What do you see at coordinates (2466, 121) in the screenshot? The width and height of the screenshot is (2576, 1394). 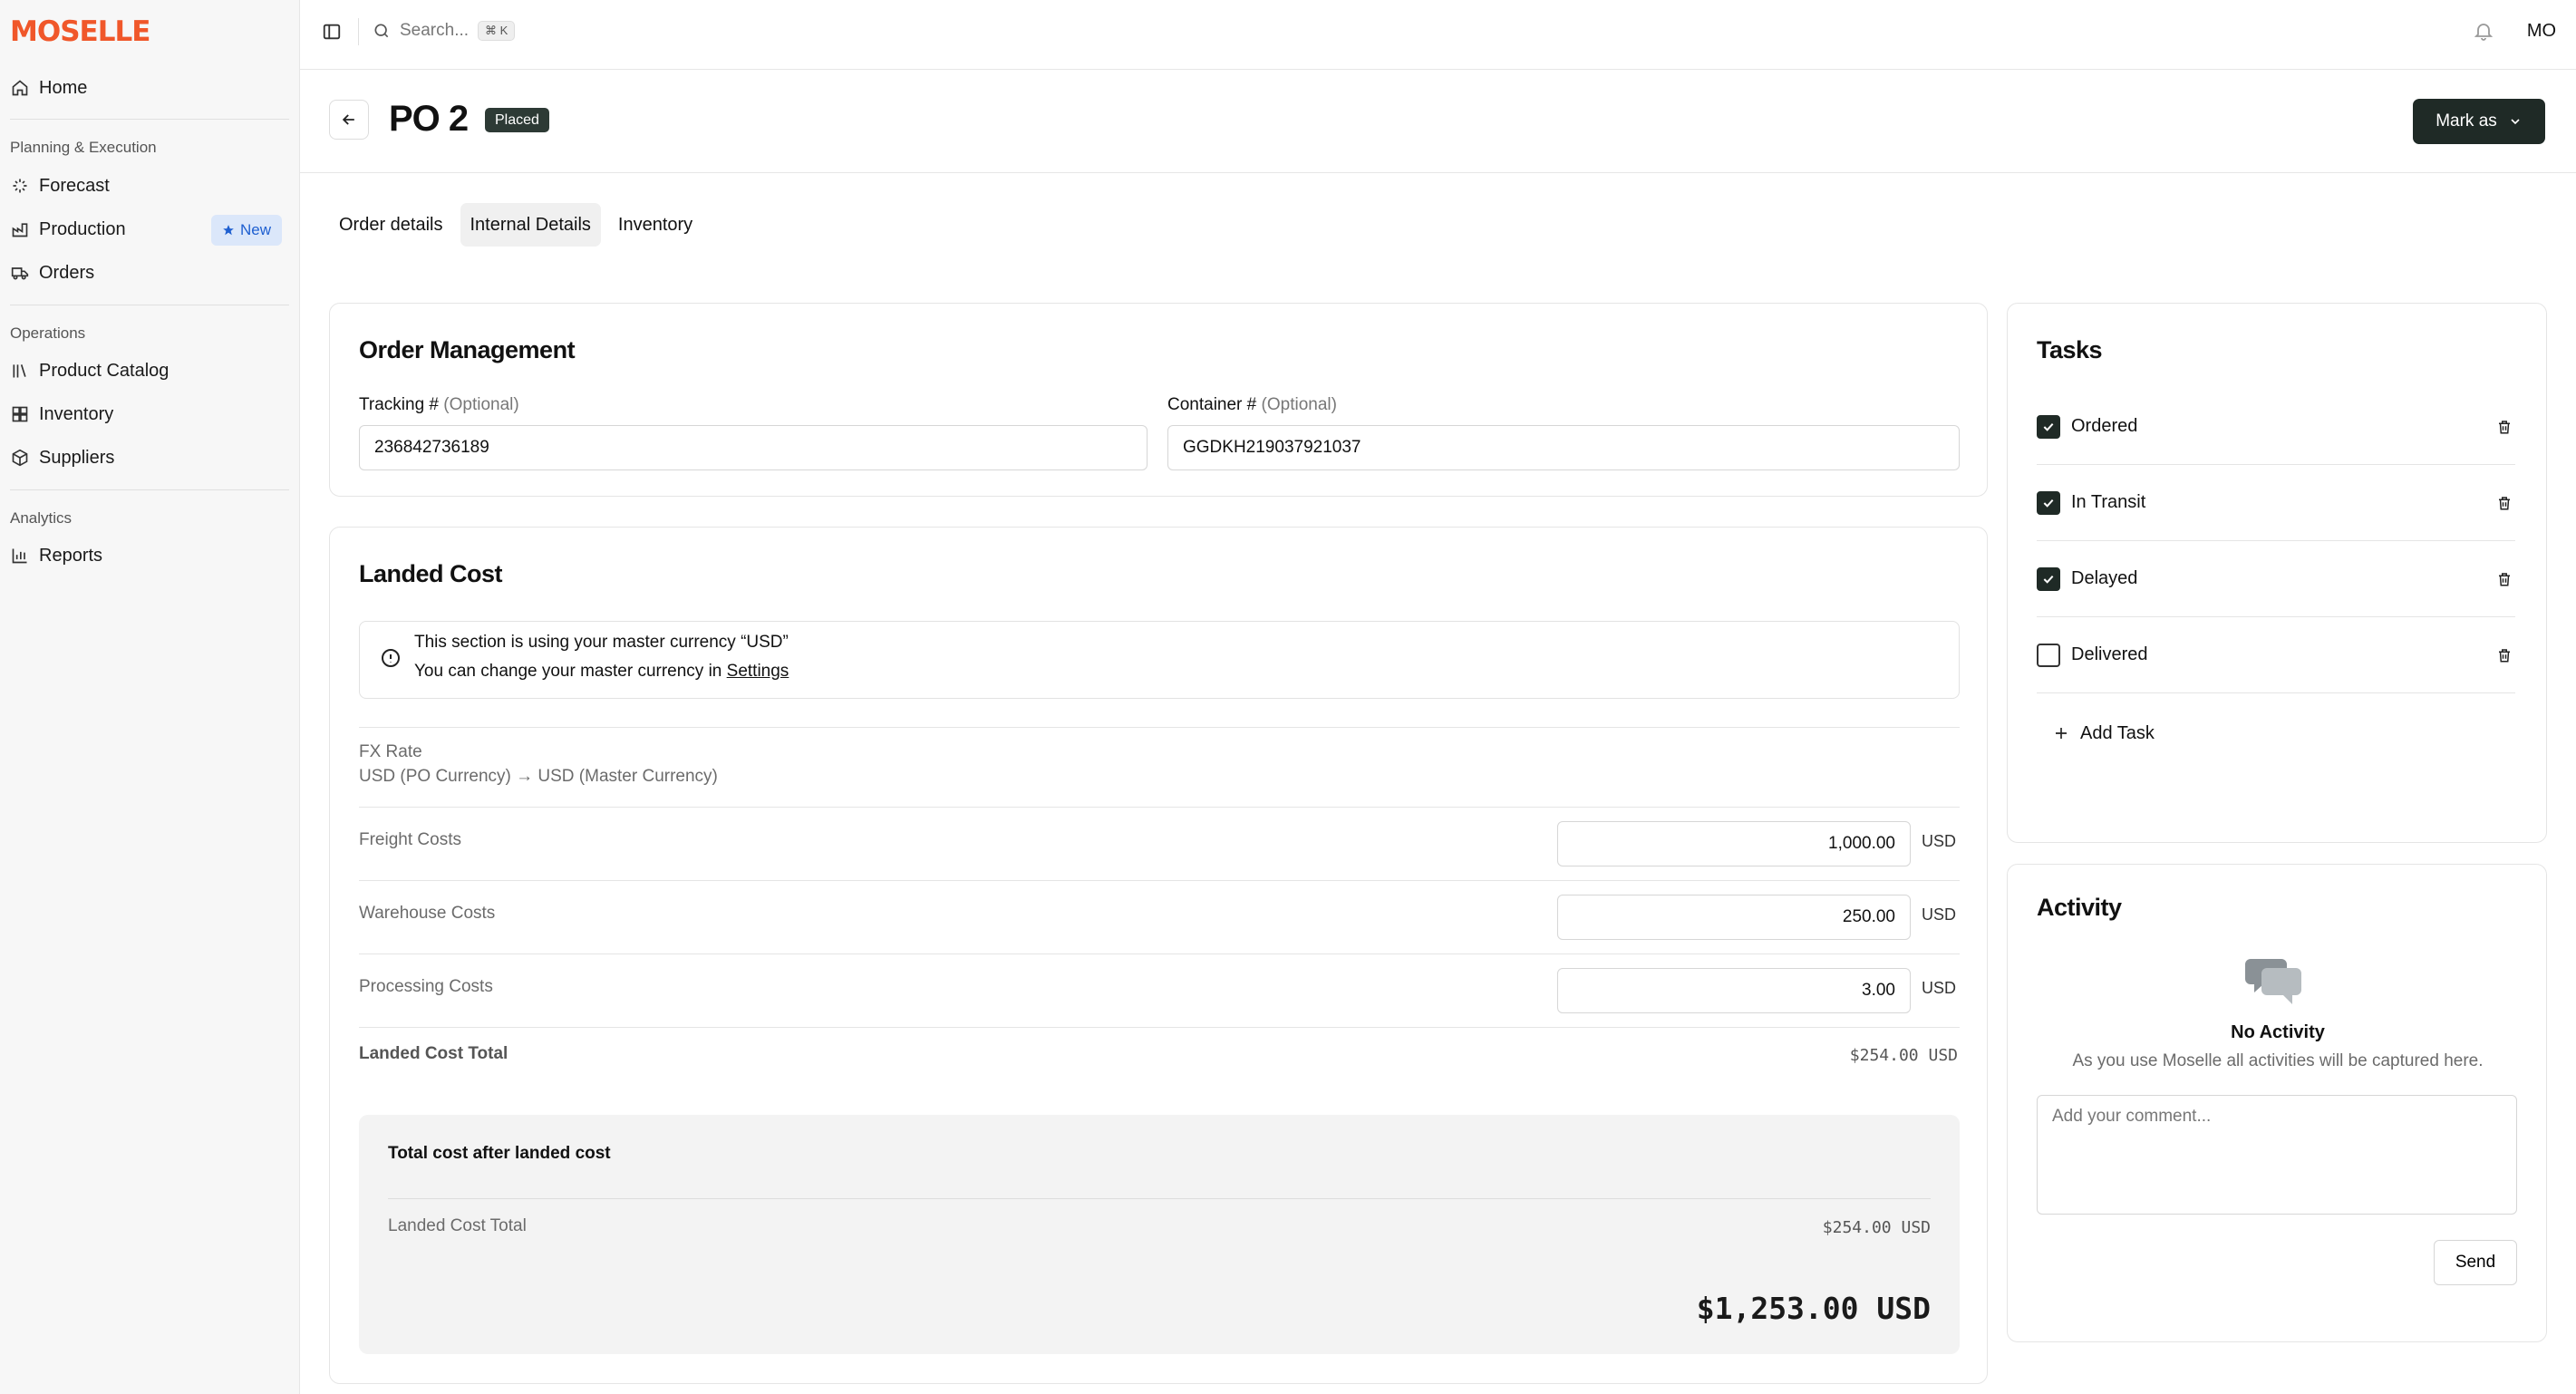 I see `mark-as-label: Mark as` at bounding box center [2466, 121].